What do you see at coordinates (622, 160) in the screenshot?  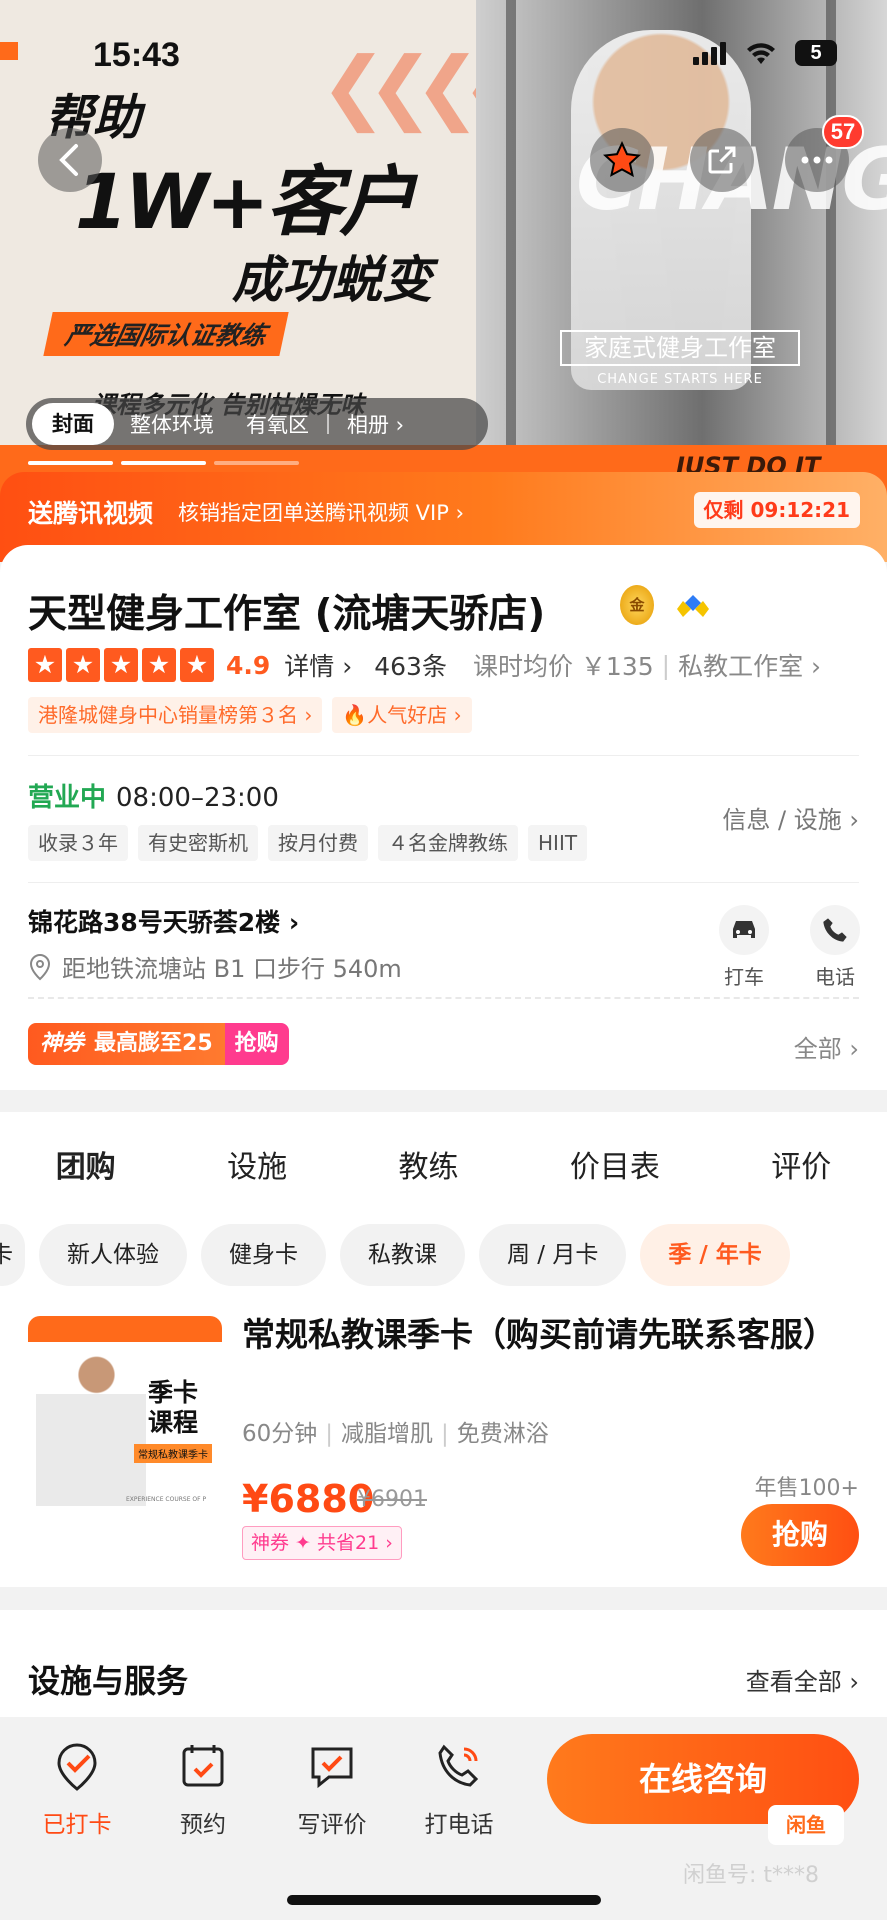 I see `favorite-button` at bounding box center [622, 160].